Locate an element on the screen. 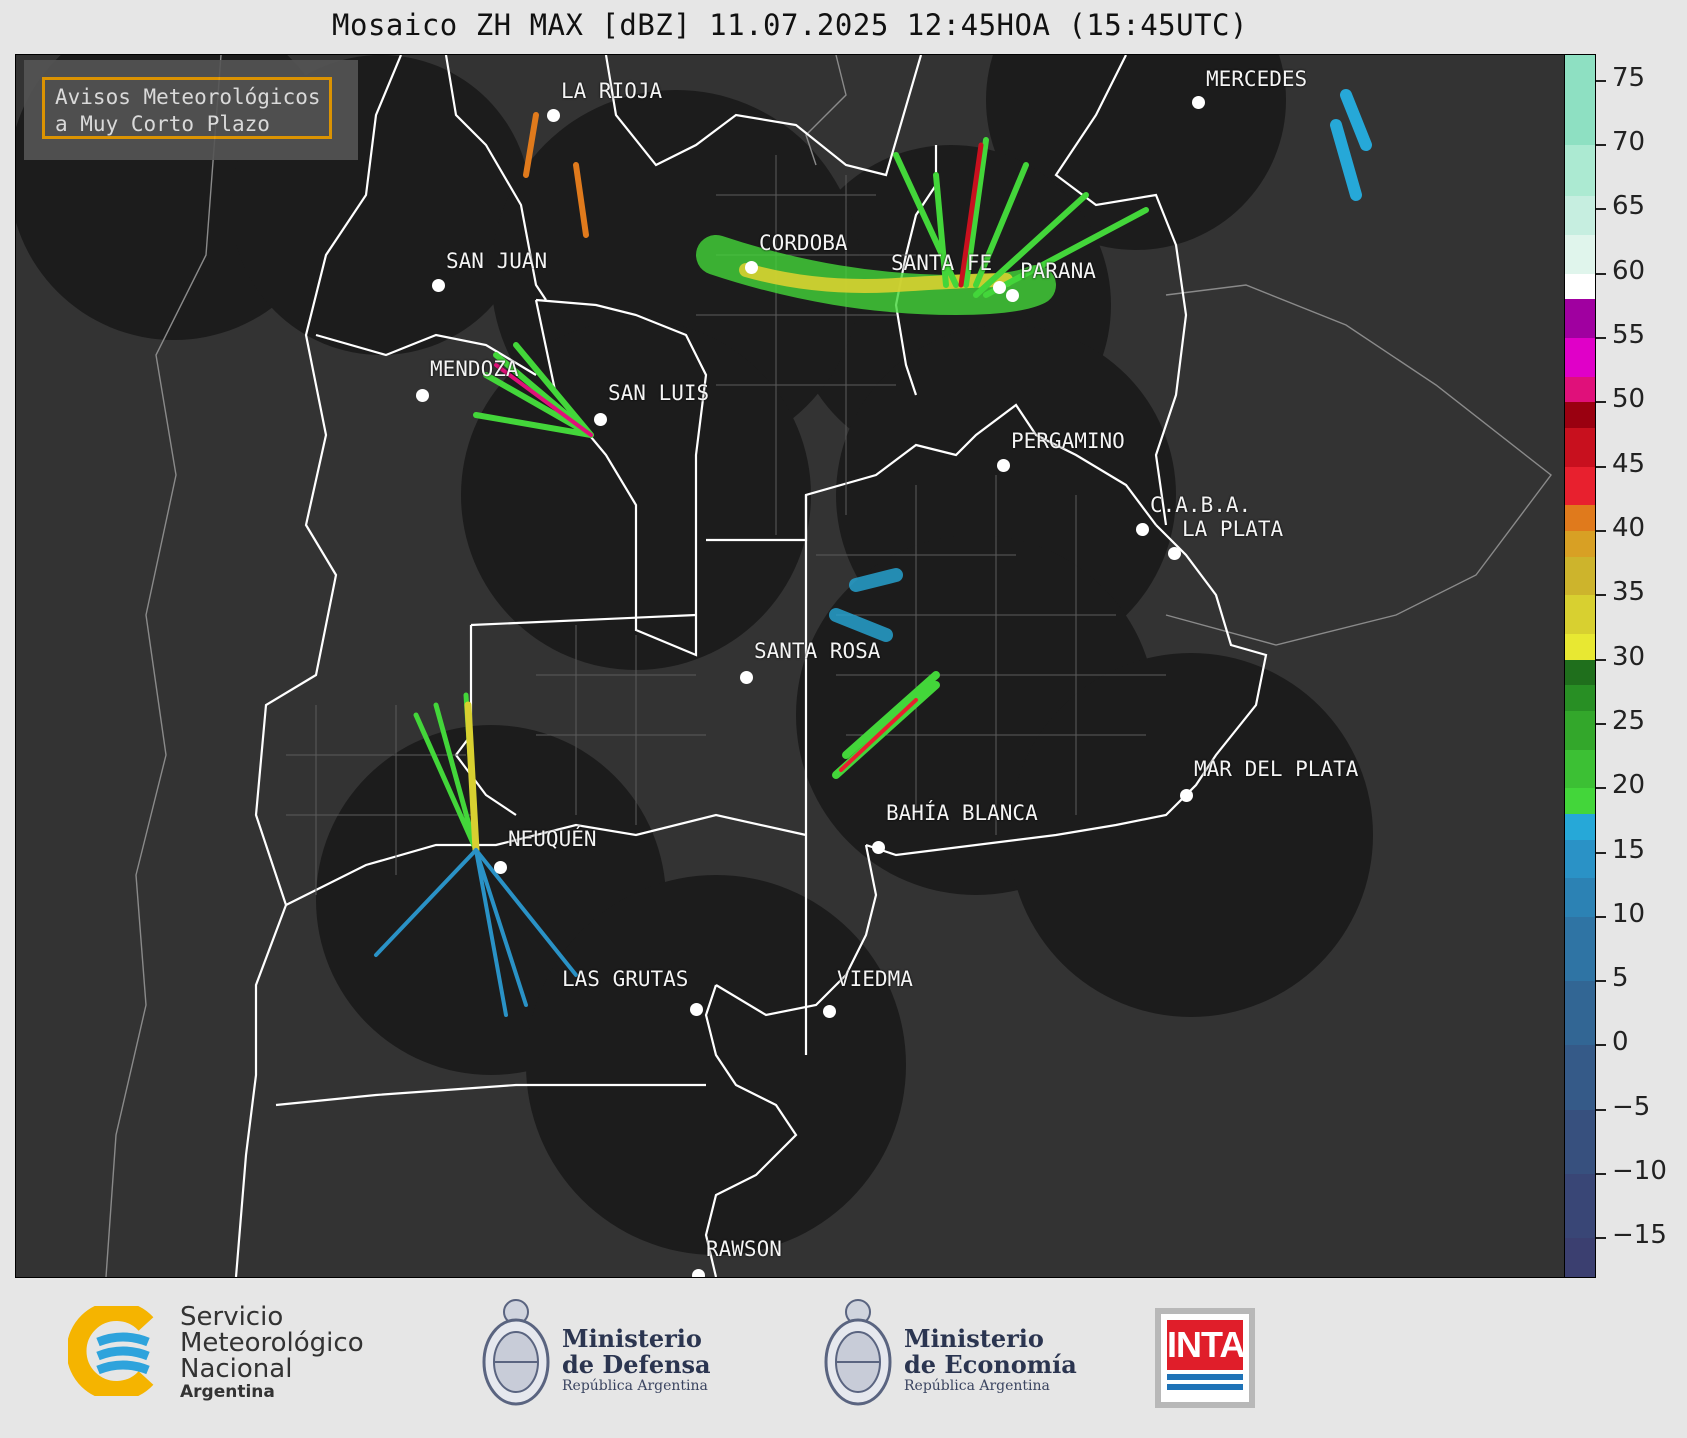 The image size is (1687, 1438). city-marker-caba is located at coordinates (1142, 529).